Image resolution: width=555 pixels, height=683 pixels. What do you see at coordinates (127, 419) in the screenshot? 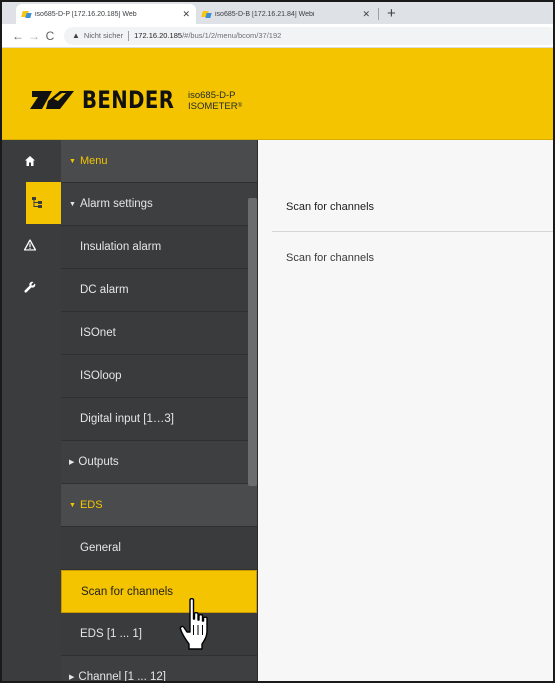
I see `menu-item-label: Digital input [1…3]` at bounding box center [127, 419].